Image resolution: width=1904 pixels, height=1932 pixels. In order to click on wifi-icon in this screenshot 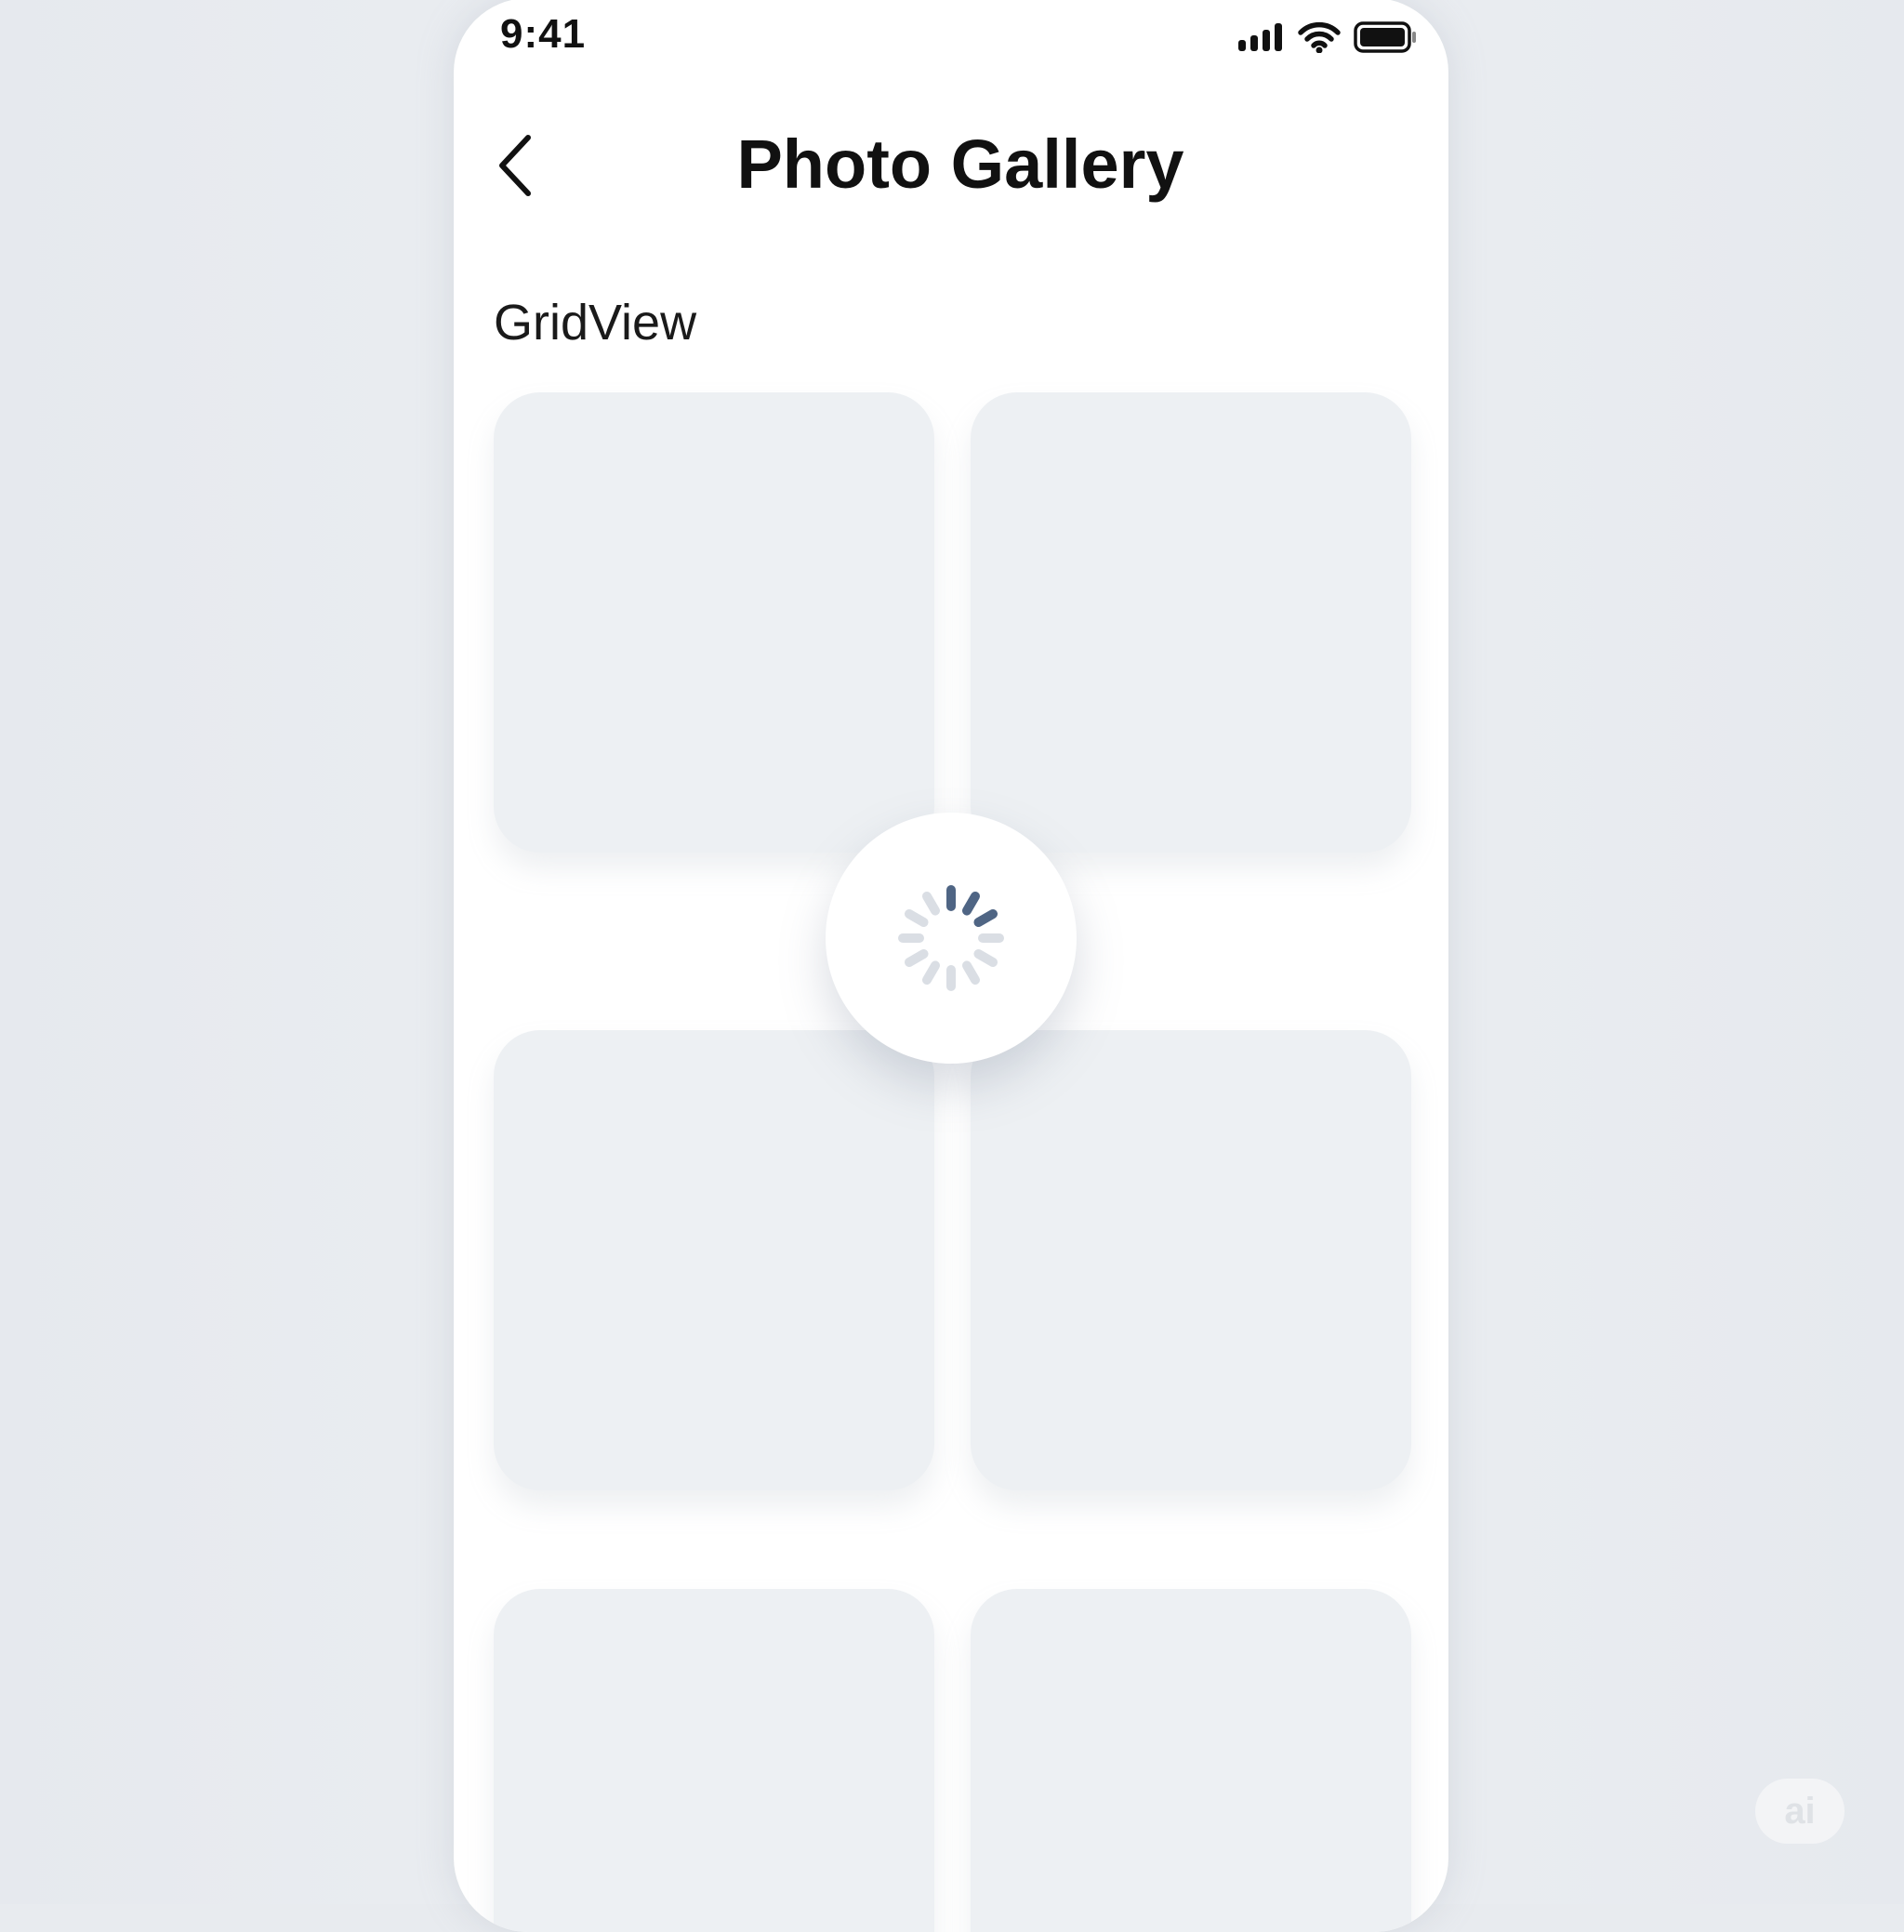, I will do `click(1319, 37)`.